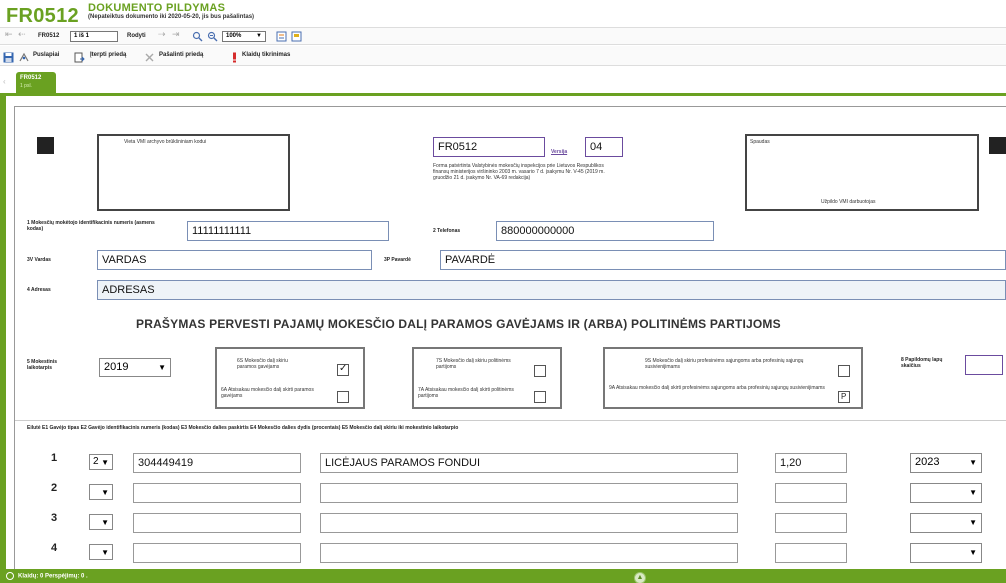  What do you see at coordinates (604, 147) in the screenshot?
I see `version-field: 04` at bounding box center [604, 147].